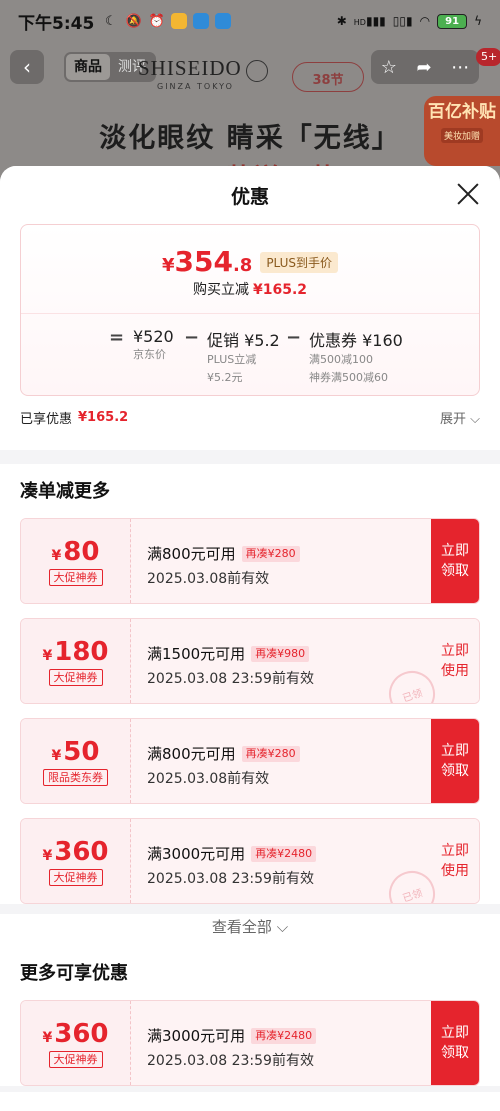 This screenshot has width=500, height=1111. I want to click on coupon-amount-value: 180, so click(81, 651).